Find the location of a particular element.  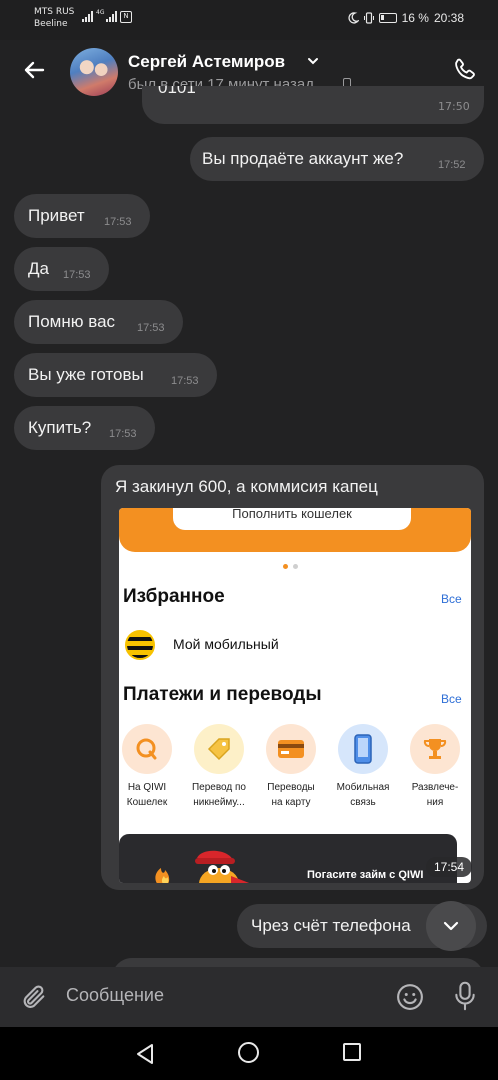

favorites-all-link: Все is located at coordinates (451, 599).